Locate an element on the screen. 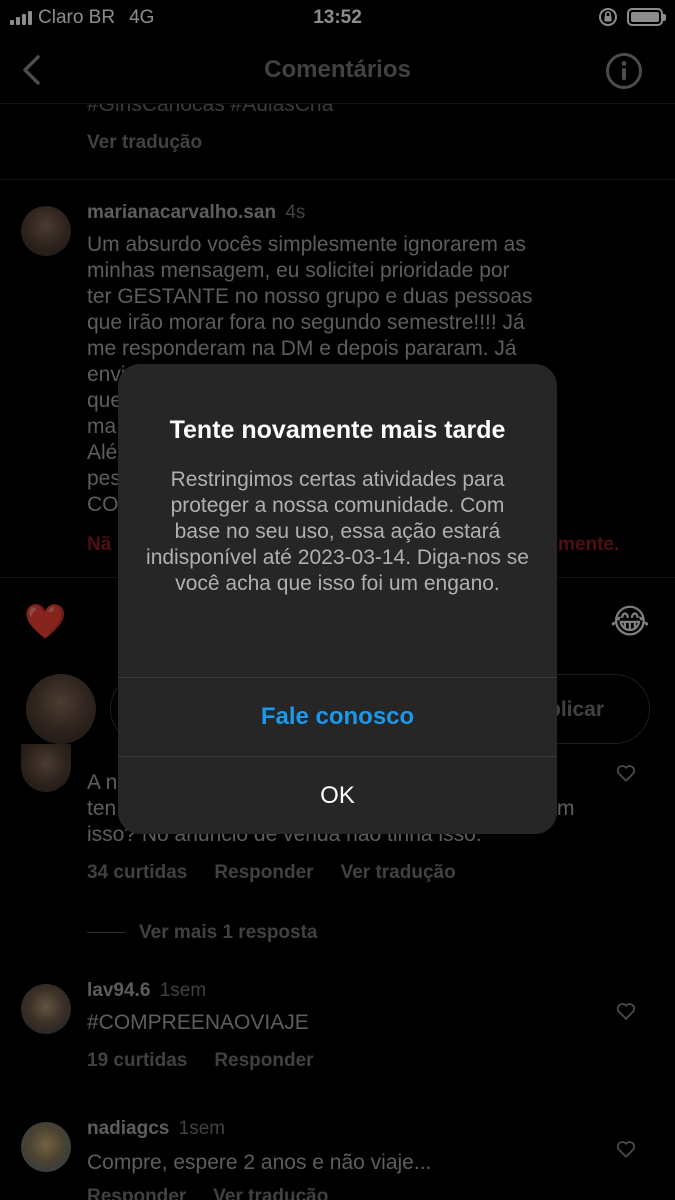  dialog-title: Tente novamente mais tarde is located at coordinates (337, 430).